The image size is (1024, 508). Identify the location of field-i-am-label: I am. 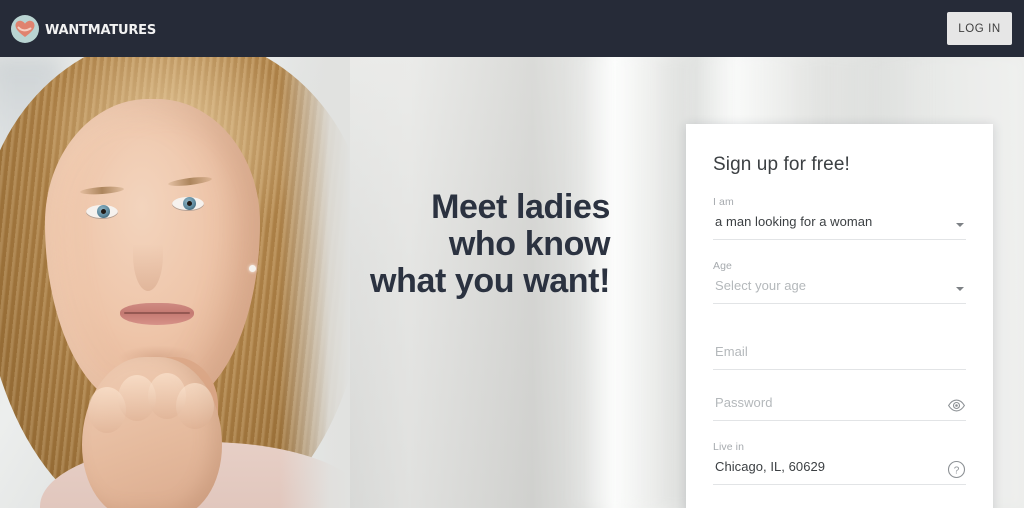
(723, 202).